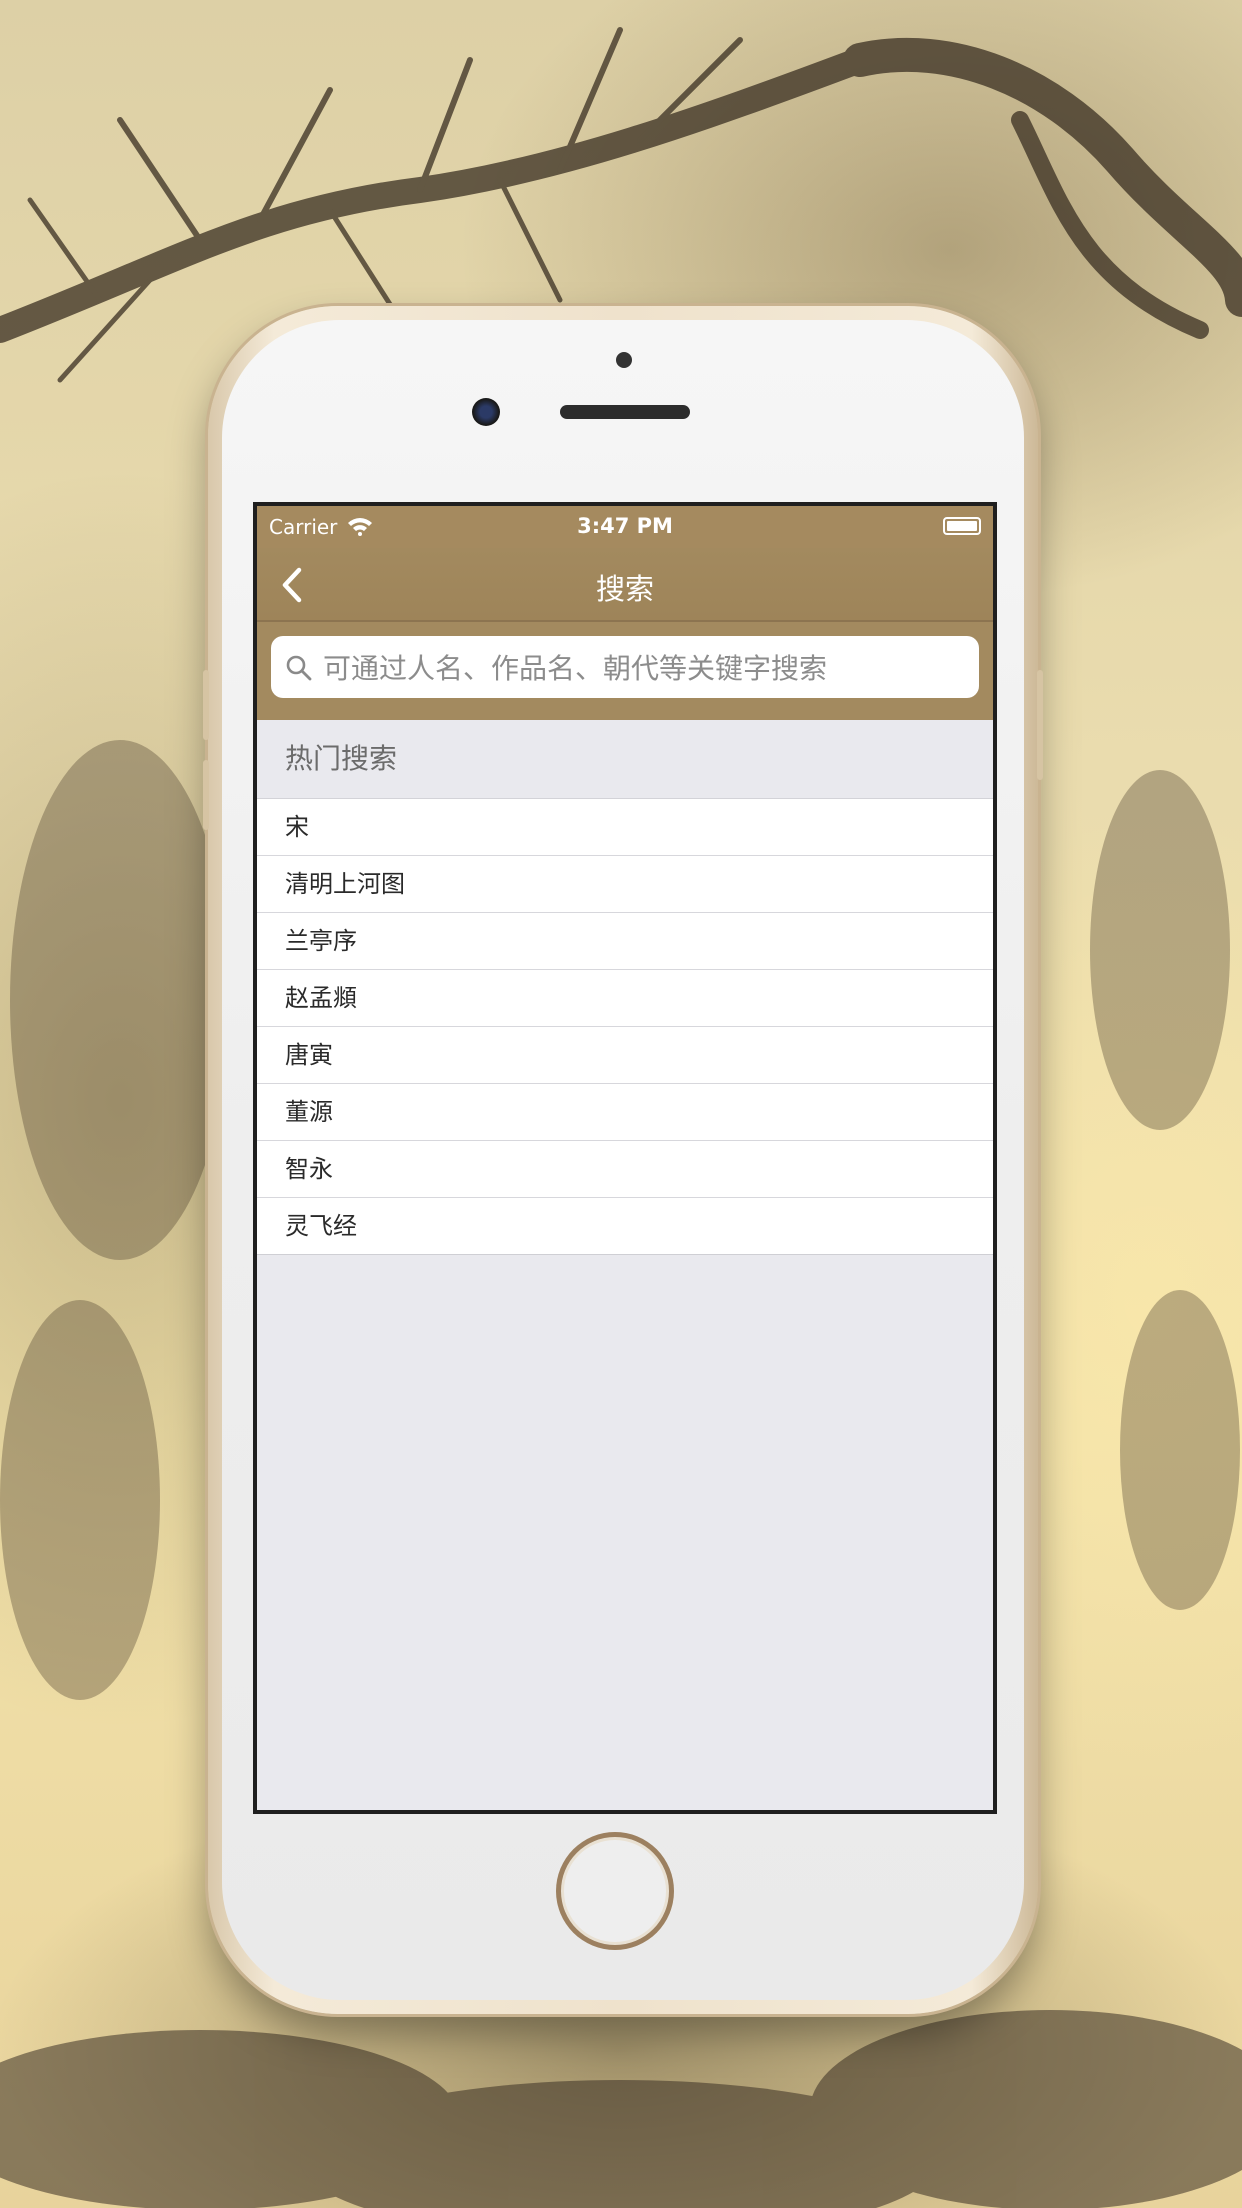 This screenshot has height=2208, width=1242. What do you see at coordinates (645, 668) in the screenshot?
I see `search-input` at bounding box center [645, 668].